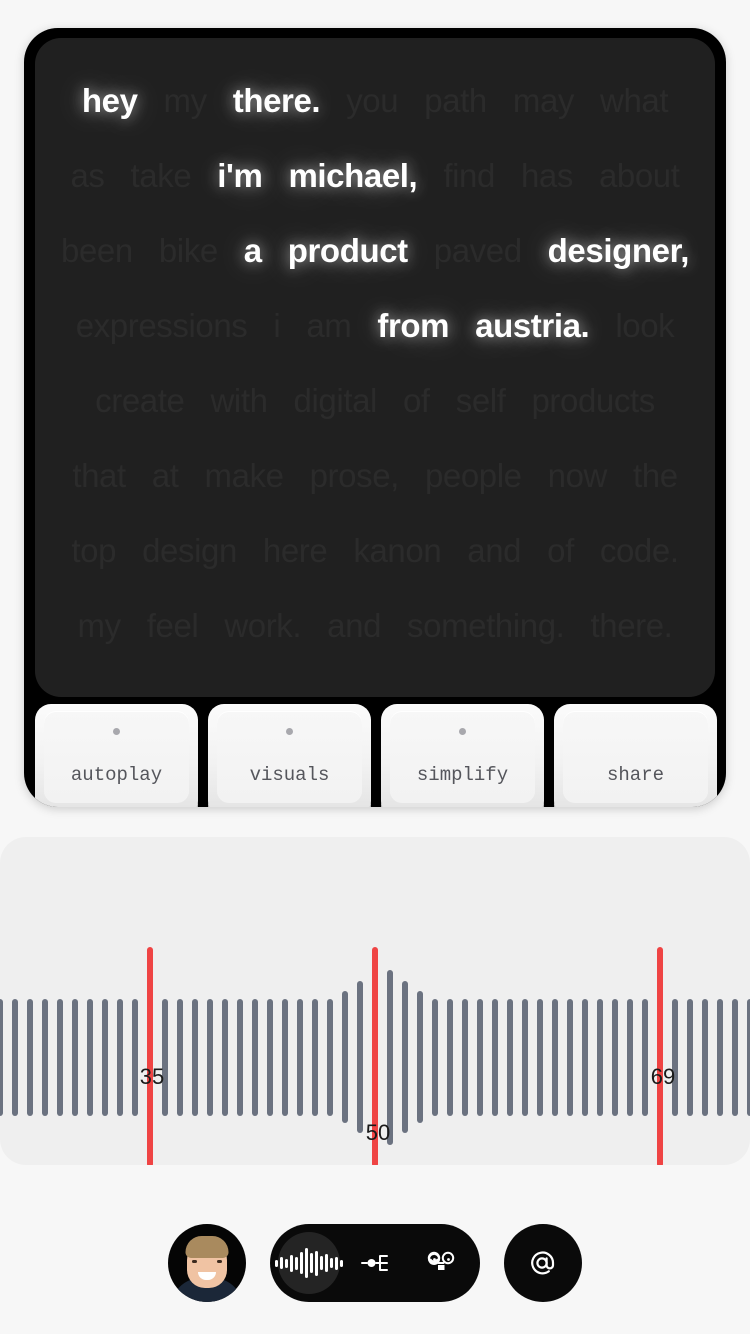 Image resolution: width=750 pixels, height=1334 pixels. I want to click on word-dim: now, so click(577, 475).